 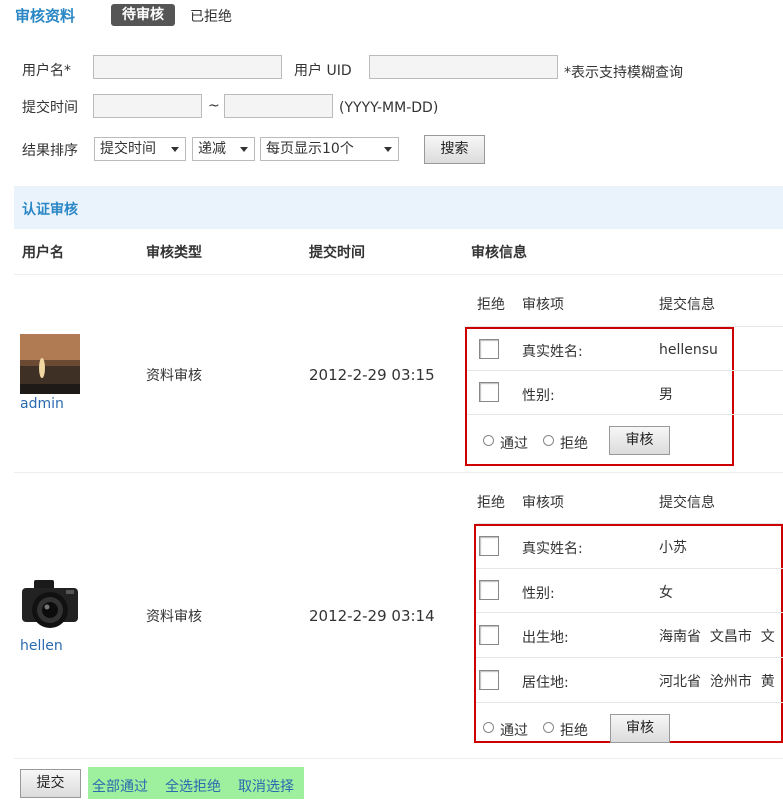 I want to click on field-label: 居住地:, so click(x=545, y=683).